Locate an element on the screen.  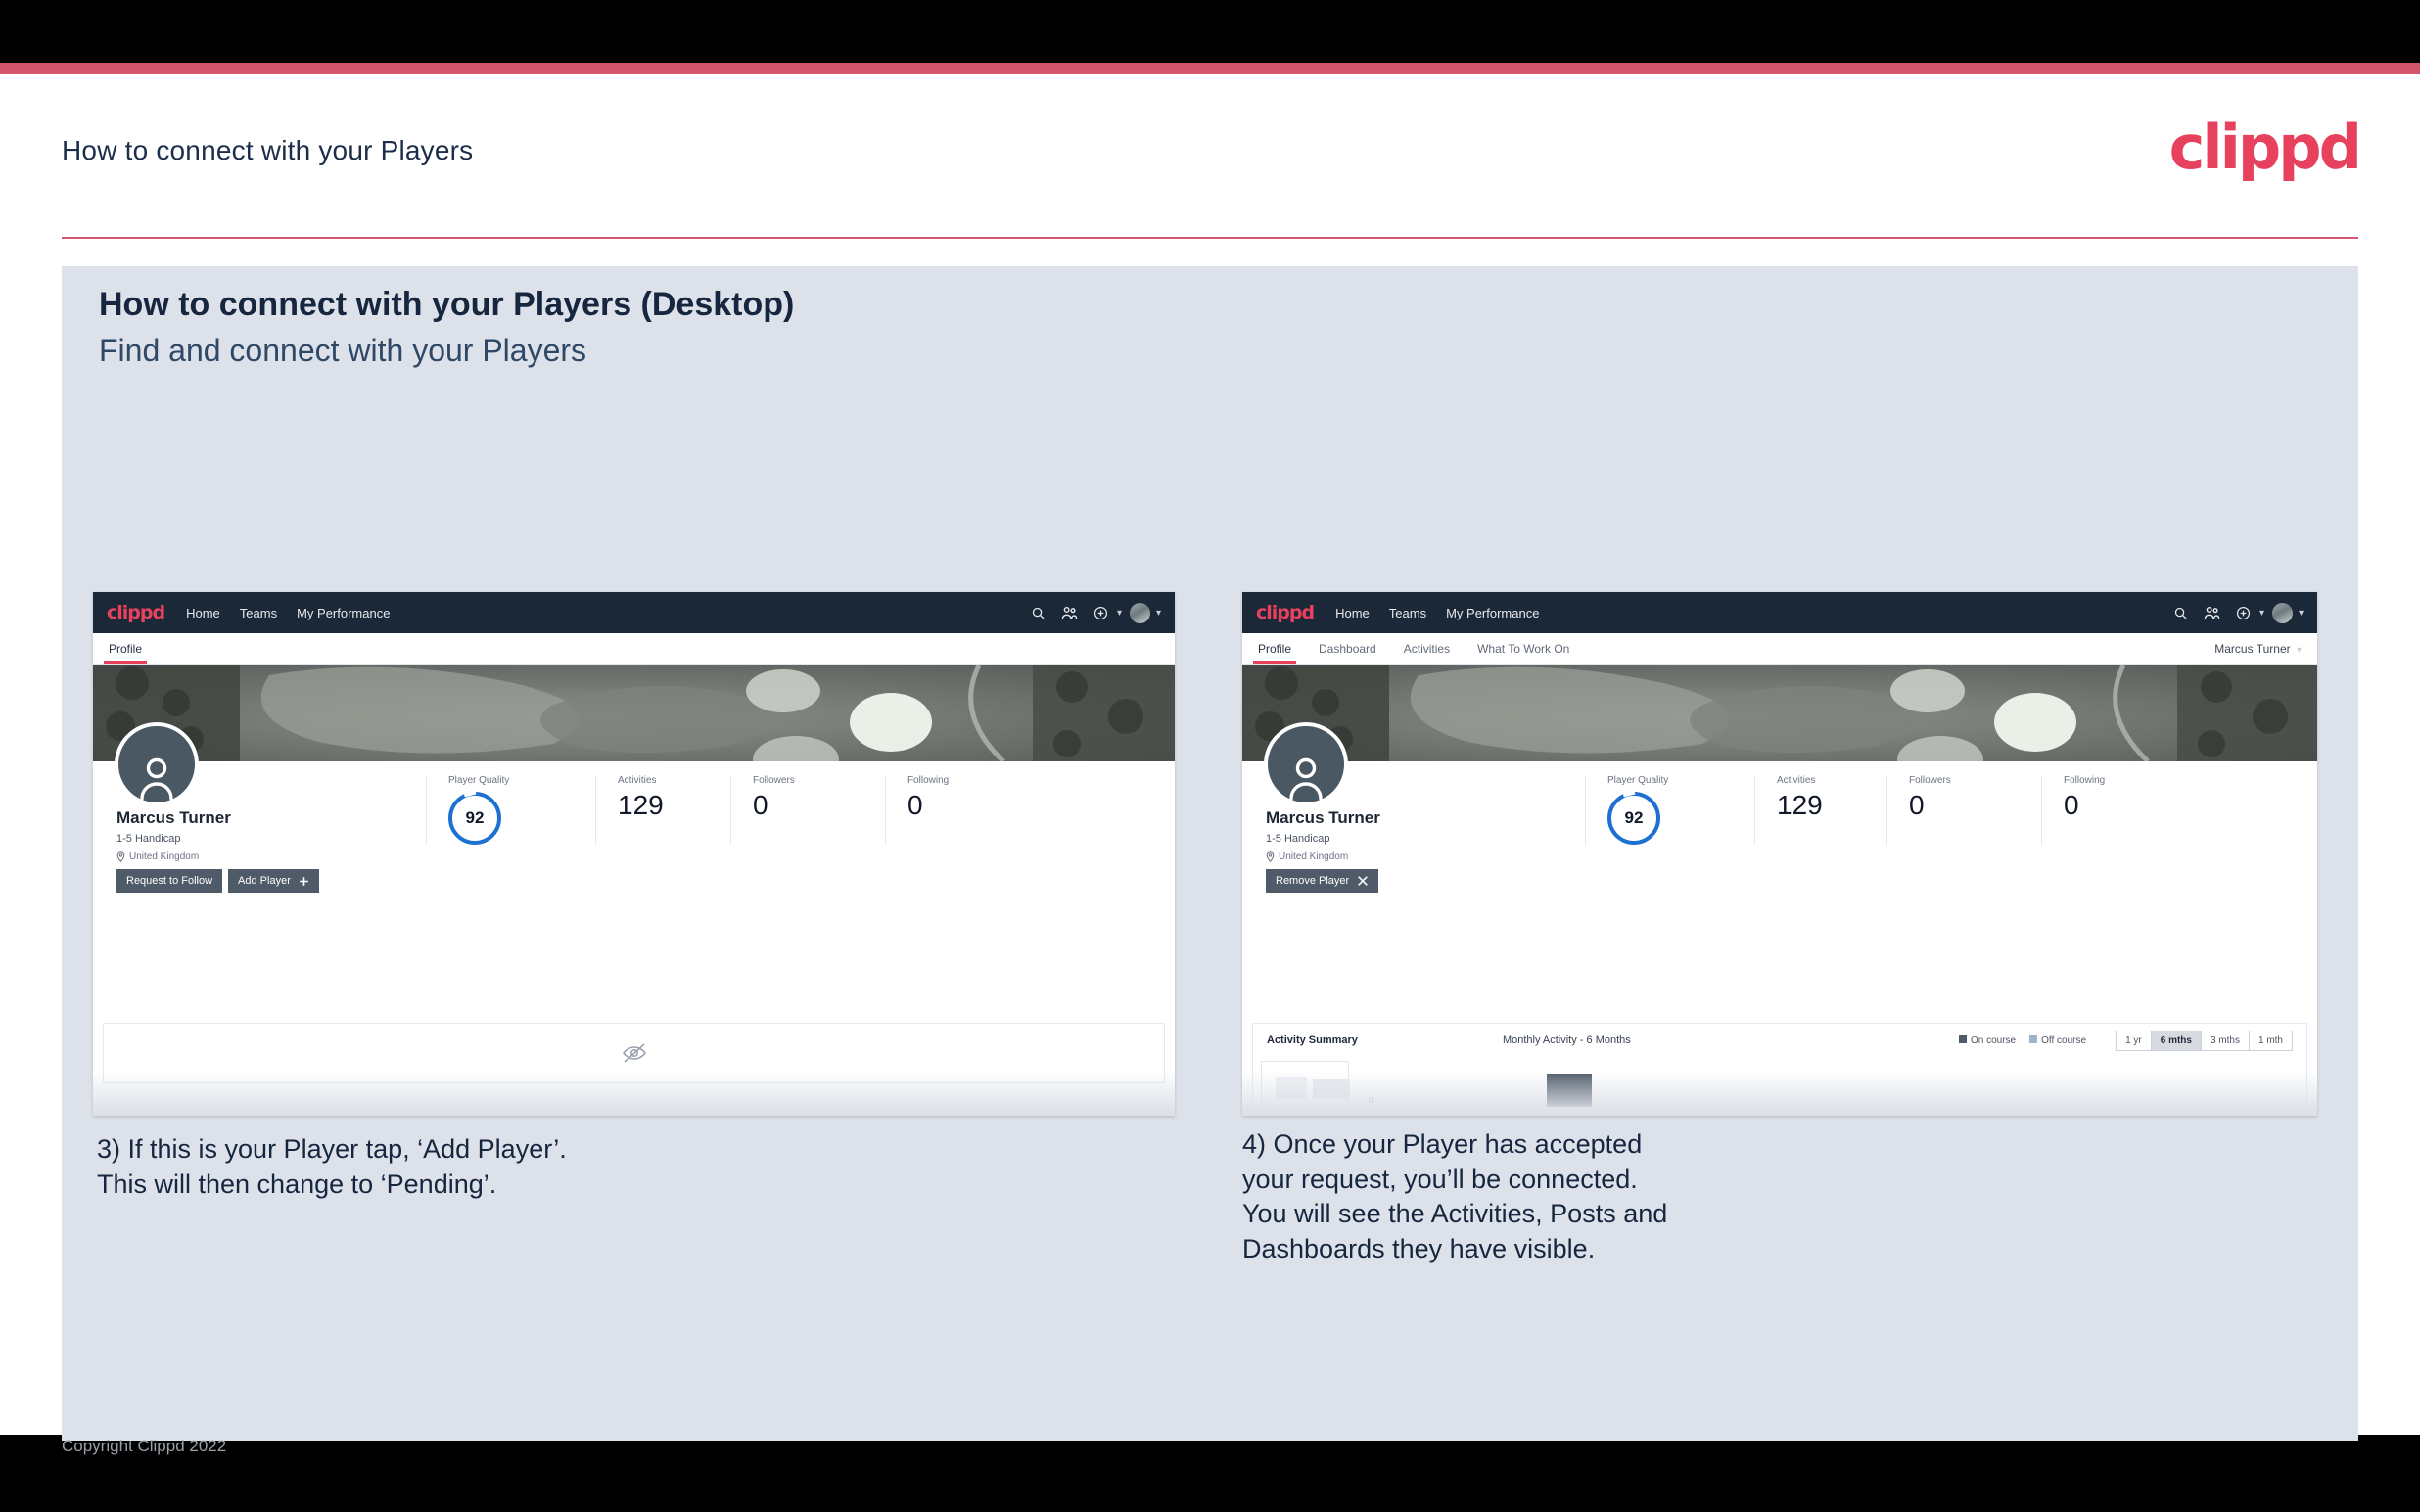
profile-handicap: 1-5 Handicap is located at coordinates (1298, 839).